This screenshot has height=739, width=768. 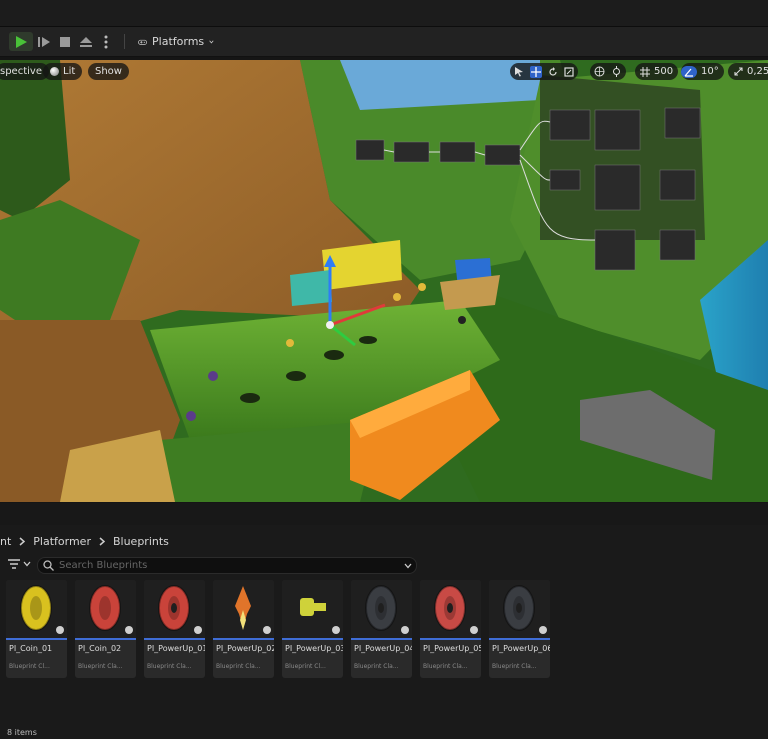 What do you see at coordinates (245, 648) in the screenshot?
I see `asset-name: PI_PowerUp_02` at bounding box center [245, 648].